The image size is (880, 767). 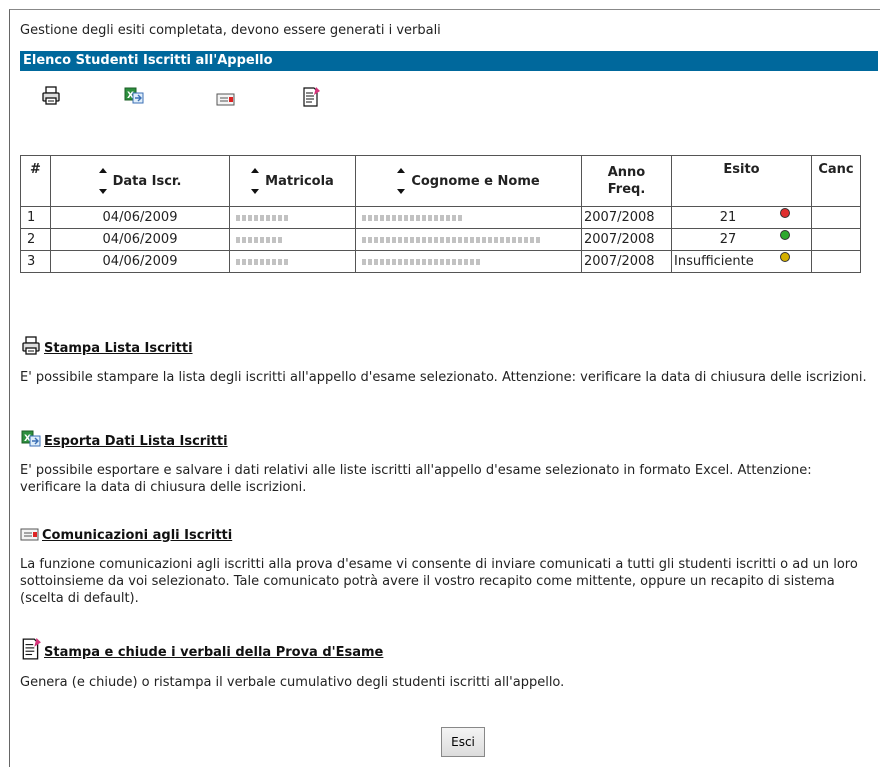 What do you see at coordinates (741, 181) in the screenshot?
I see `header-esito: Esito` at bounding box center [741, 181].